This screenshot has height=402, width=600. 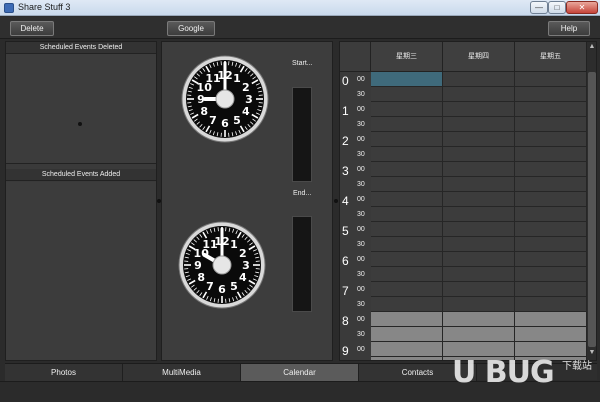 I want to click on calendar-scrollbar: ▲ ▼, so click(x=591, y=201).